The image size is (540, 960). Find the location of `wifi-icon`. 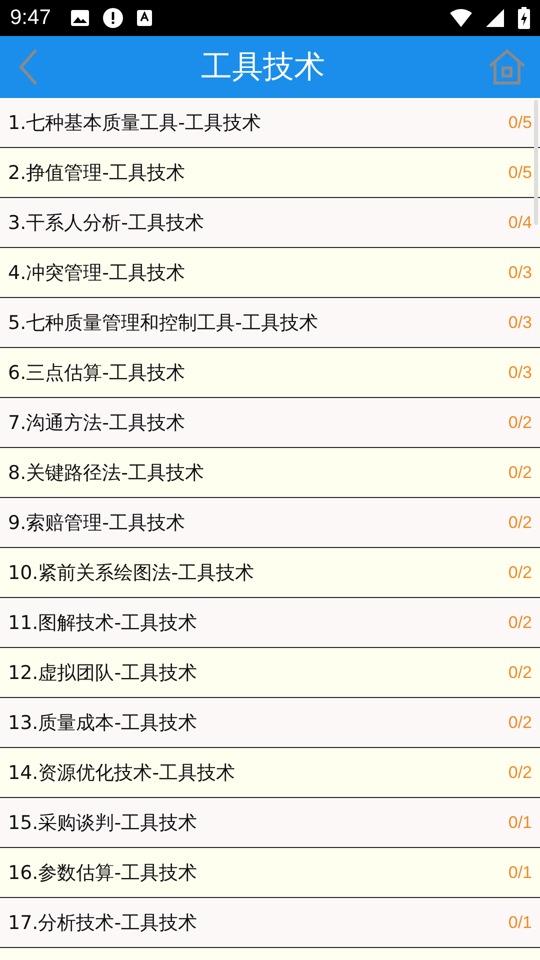

wifi-icon is located at coordinates (461, 18).